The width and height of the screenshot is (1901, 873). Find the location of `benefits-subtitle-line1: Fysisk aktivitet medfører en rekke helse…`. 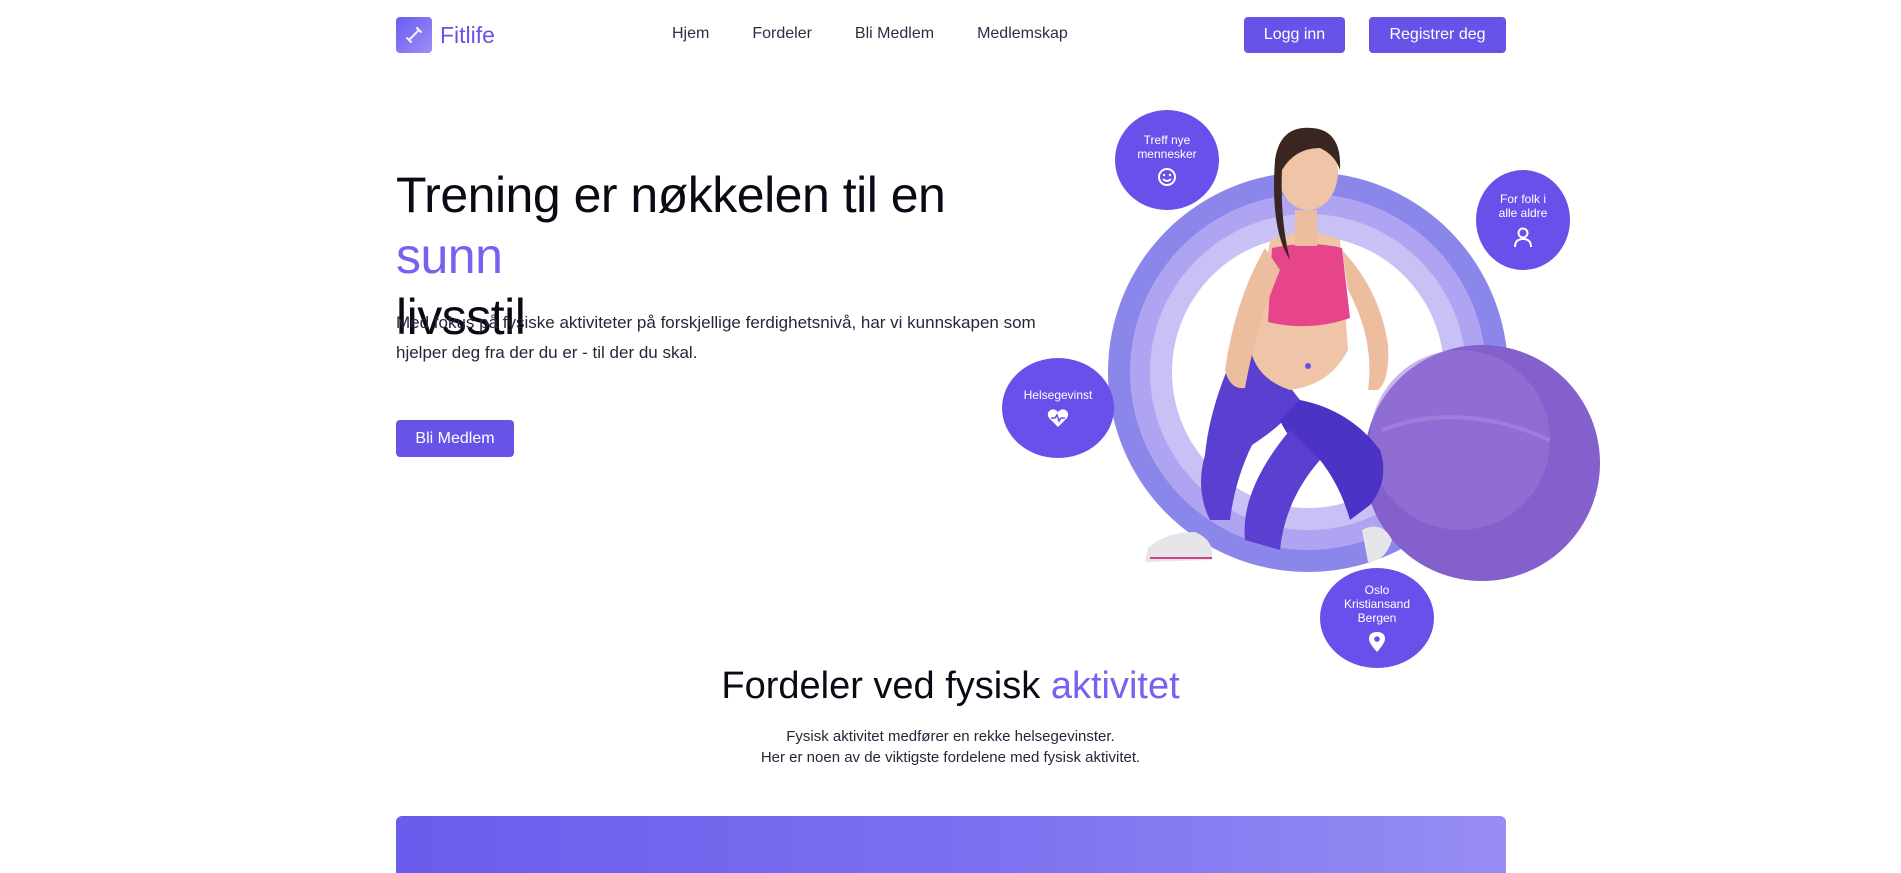

benefits-subtitle-line1: Fysisk aktivitet medfører en rekke helse… is located at coordinates (950, 736).